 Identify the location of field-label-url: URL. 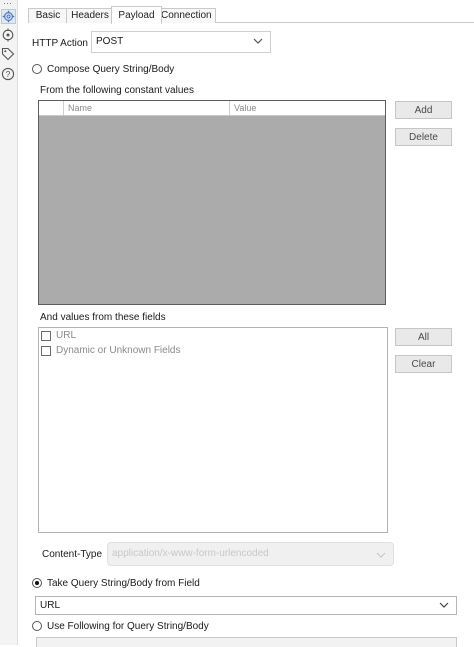
(66, 335).